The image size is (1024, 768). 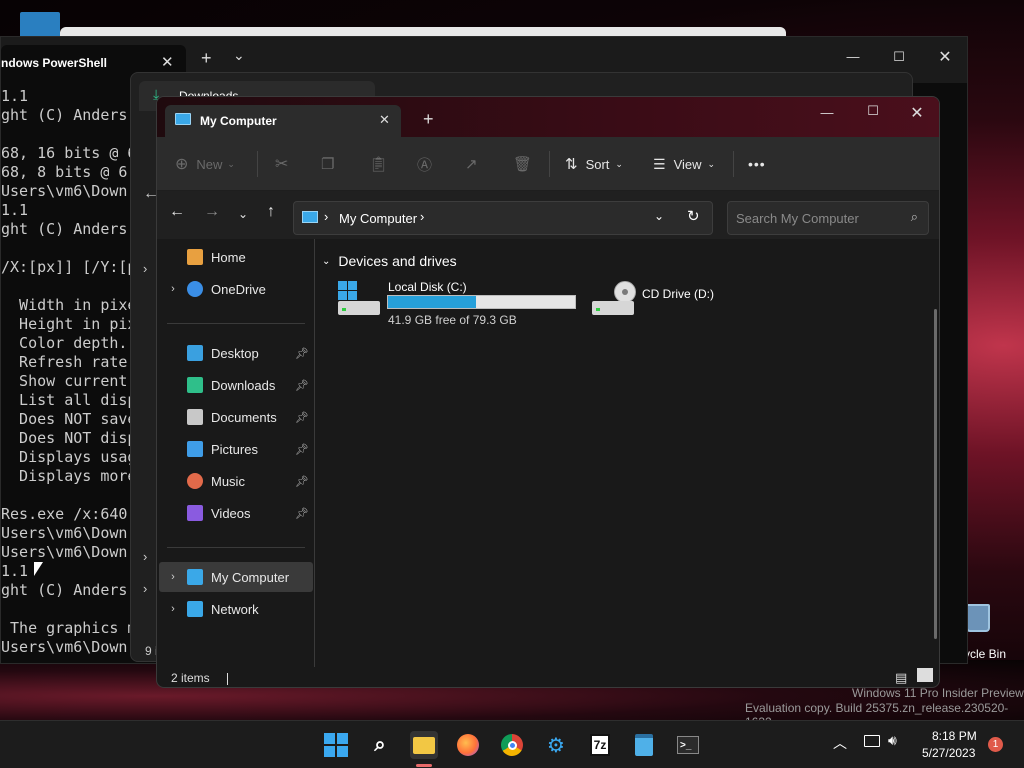 I want to click on firefox-icon, so click(x=468, y=745).